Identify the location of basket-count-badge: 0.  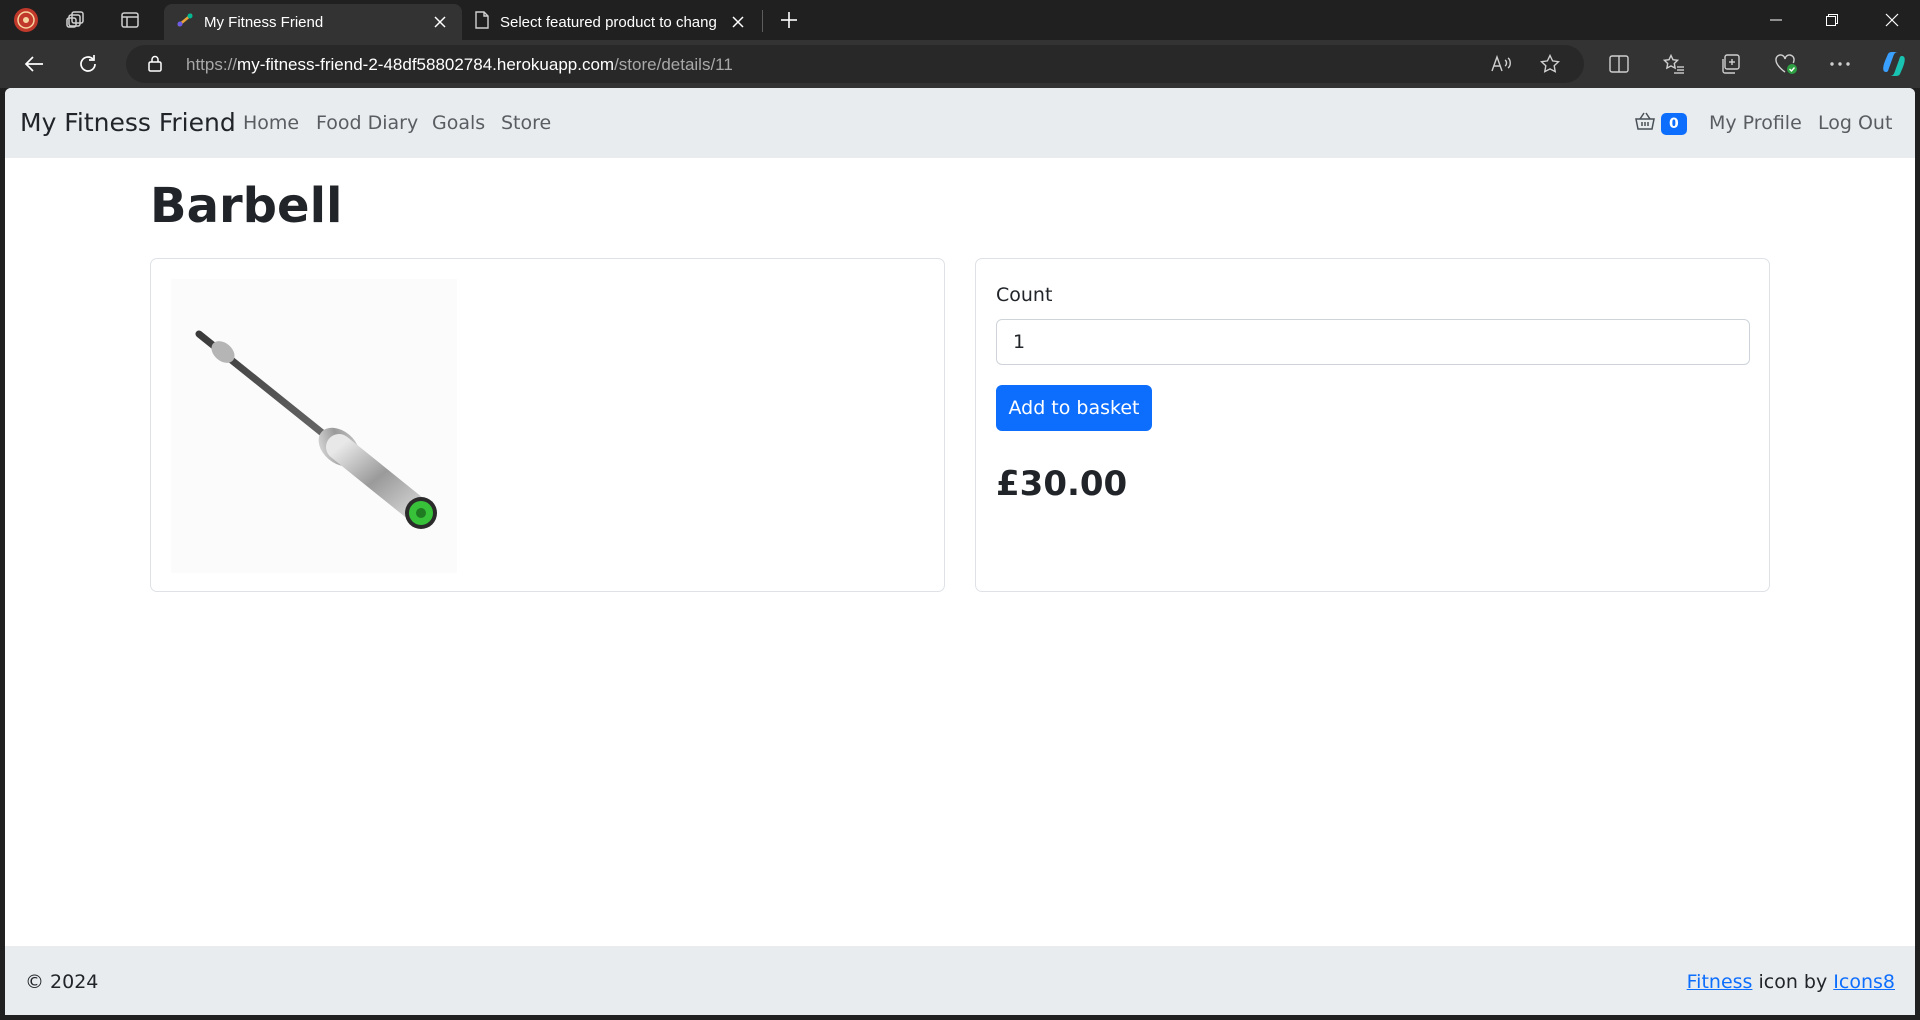
(1674, 123).